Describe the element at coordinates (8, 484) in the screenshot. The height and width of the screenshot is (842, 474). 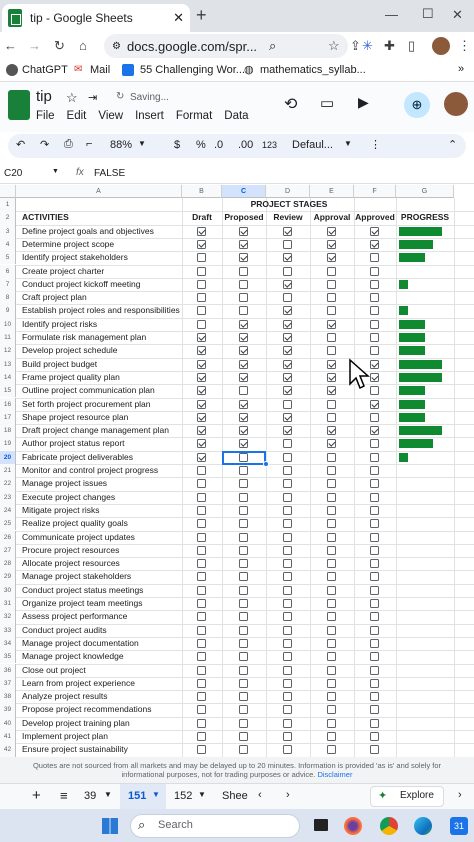
I see `row-header: 22` at that location.